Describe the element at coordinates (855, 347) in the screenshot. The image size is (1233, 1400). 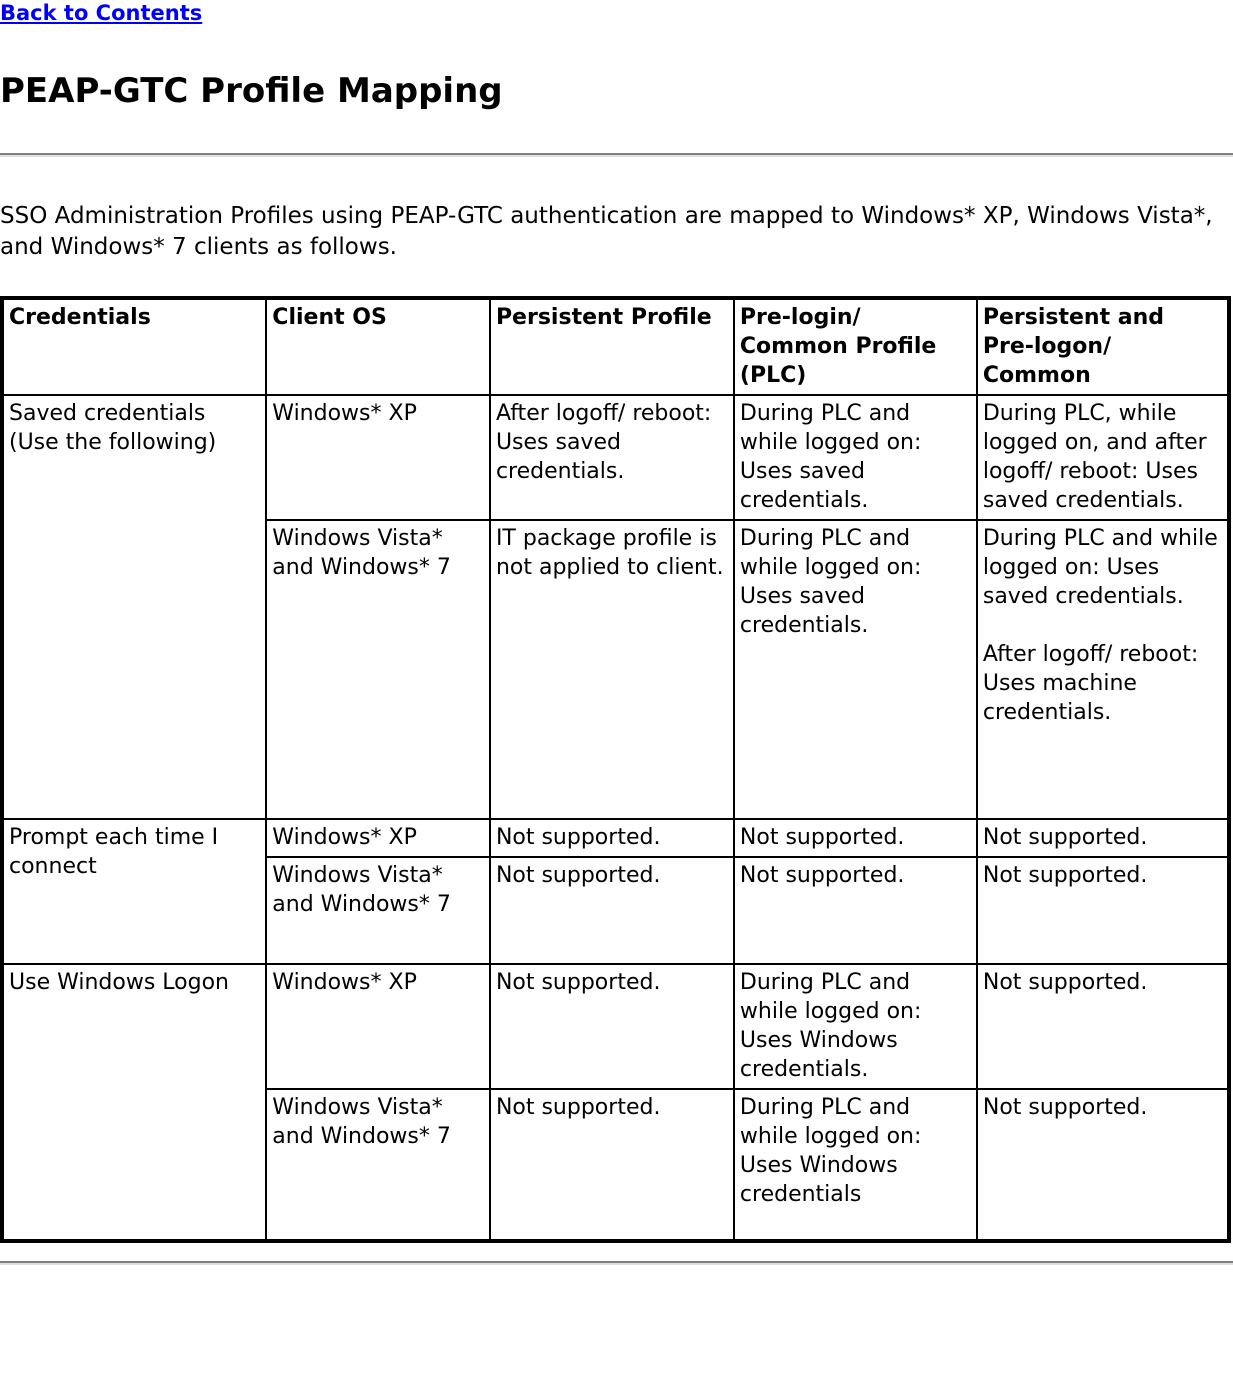
I see `column-header-plc: Pre-login/ Common Profile (PLC)` at that location.